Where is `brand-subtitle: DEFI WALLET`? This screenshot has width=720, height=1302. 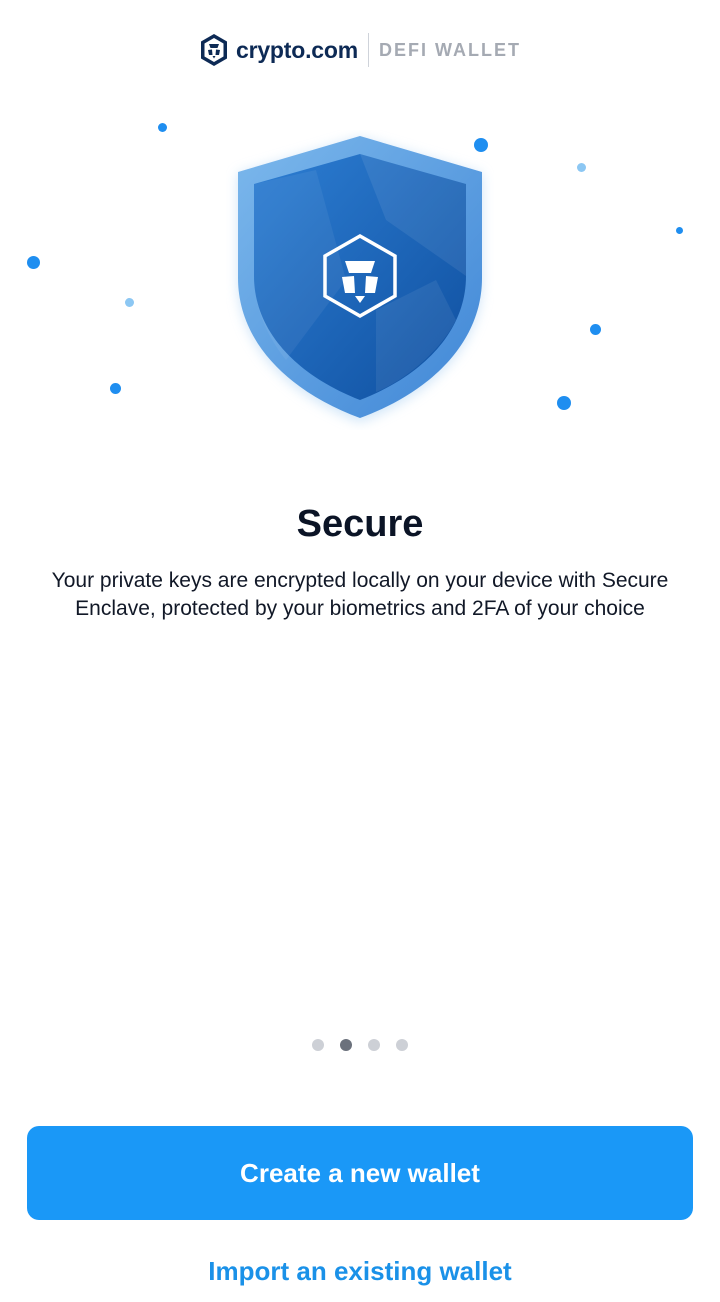 brand-subtitle: DEFI WALLET is located at coordinates (449, 49).